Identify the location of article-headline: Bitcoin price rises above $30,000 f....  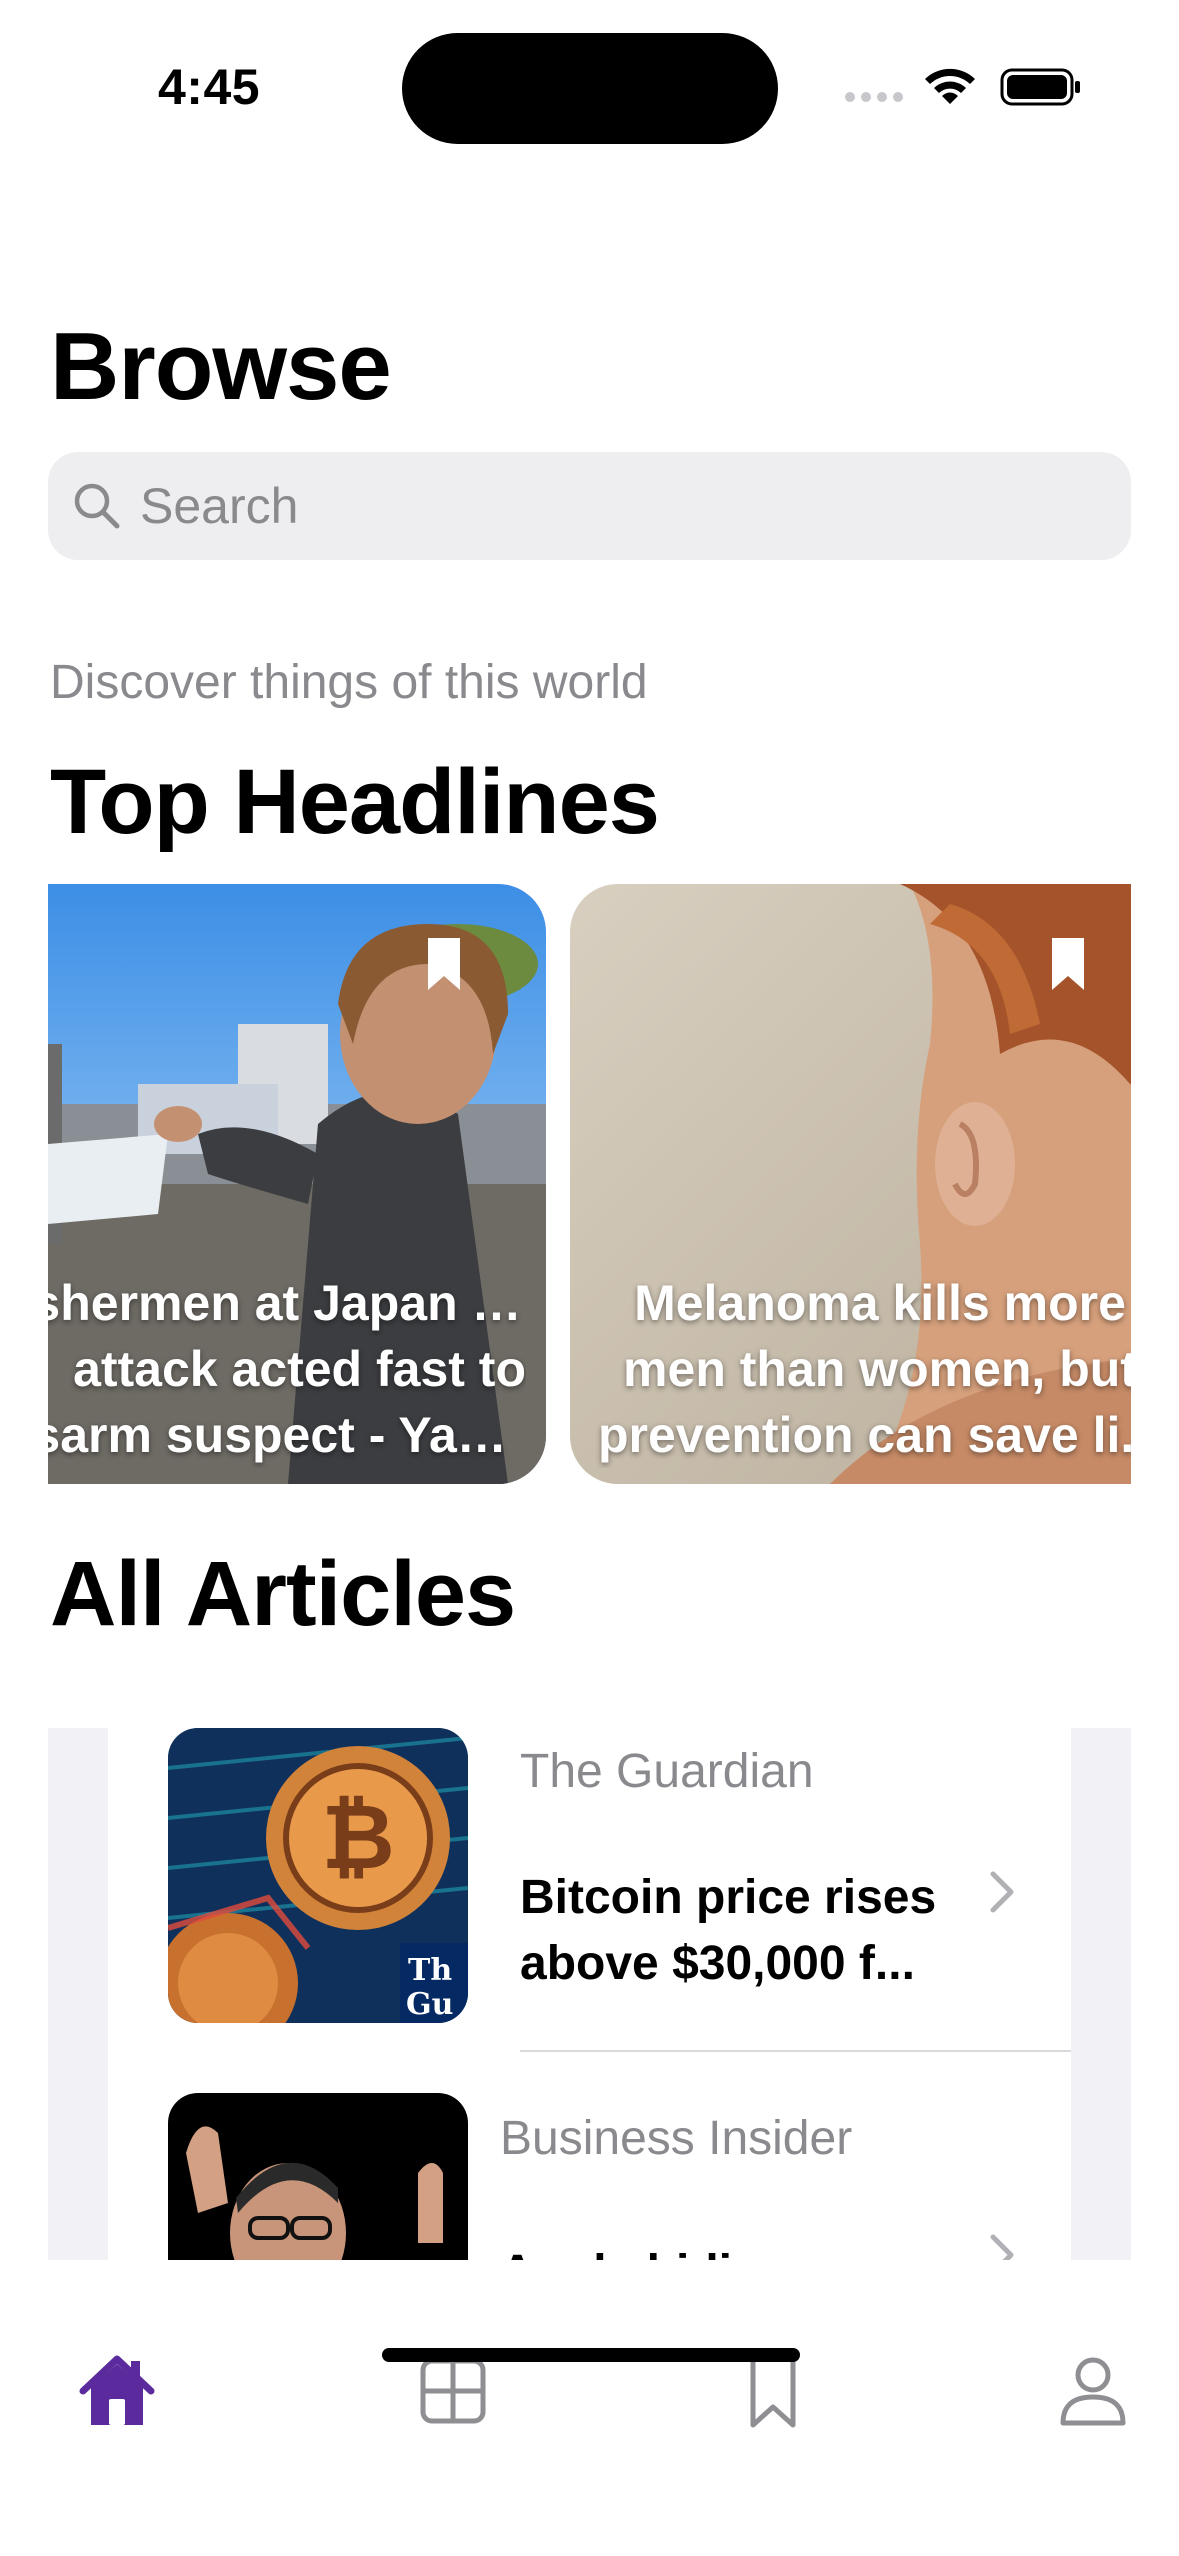
(728, 1930).